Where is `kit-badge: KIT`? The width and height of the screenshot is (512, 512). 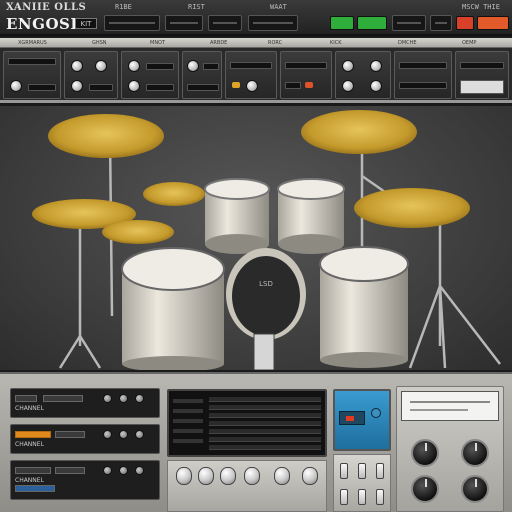 kit-badge: KIT is located at coordinates (86, 23).